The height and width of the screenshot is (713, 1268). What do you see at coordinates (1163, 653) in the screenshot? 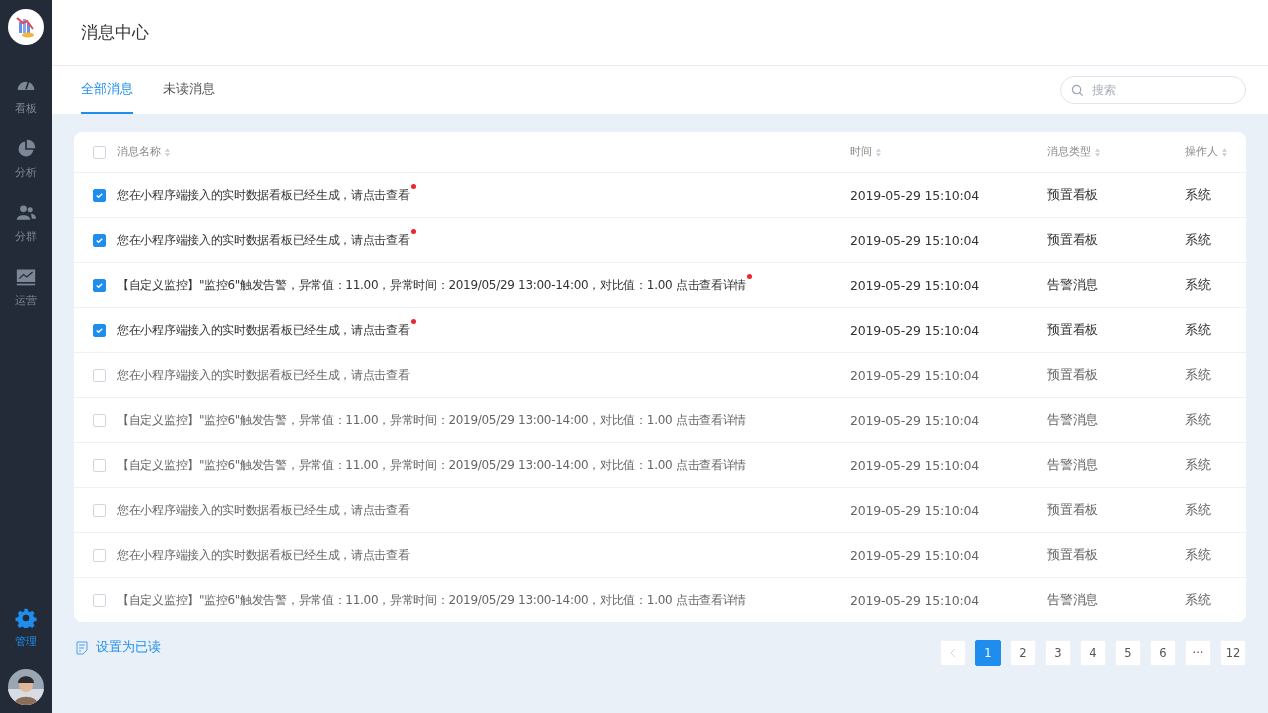
I see `page-button: 6` at bounding box center [1163, 653].